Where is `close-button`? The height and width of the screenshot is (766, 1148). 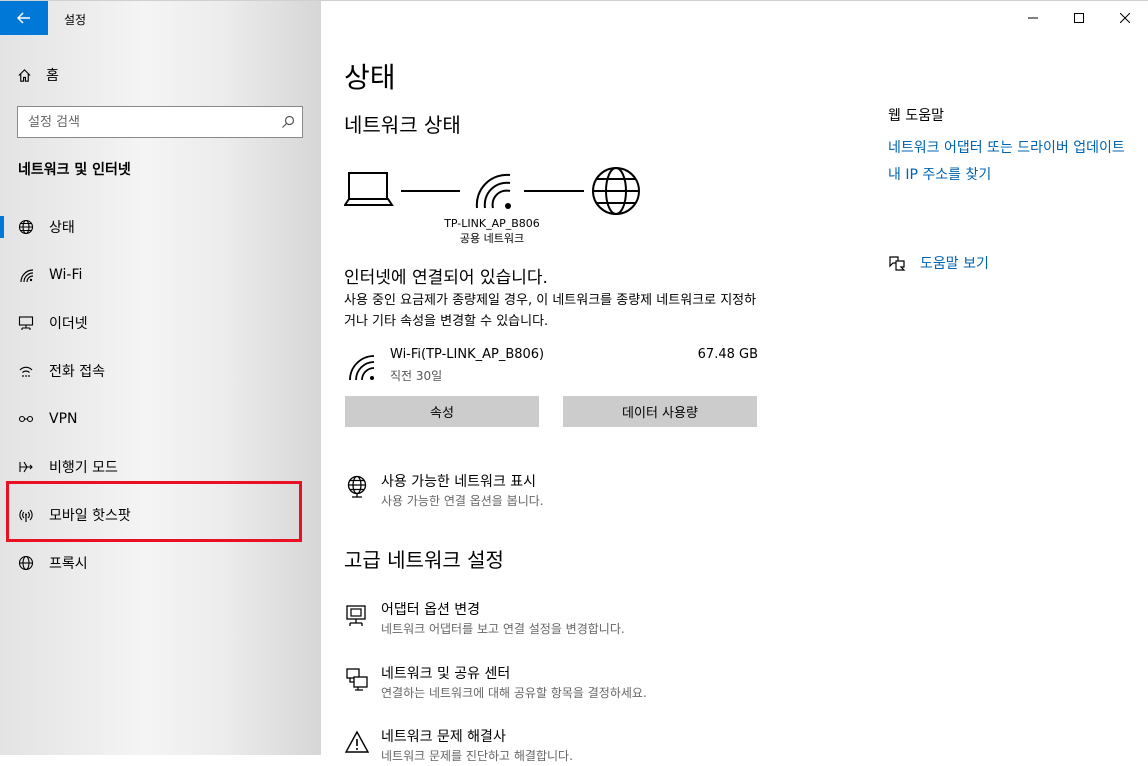
close-button is located at coordinates (1125, 18).